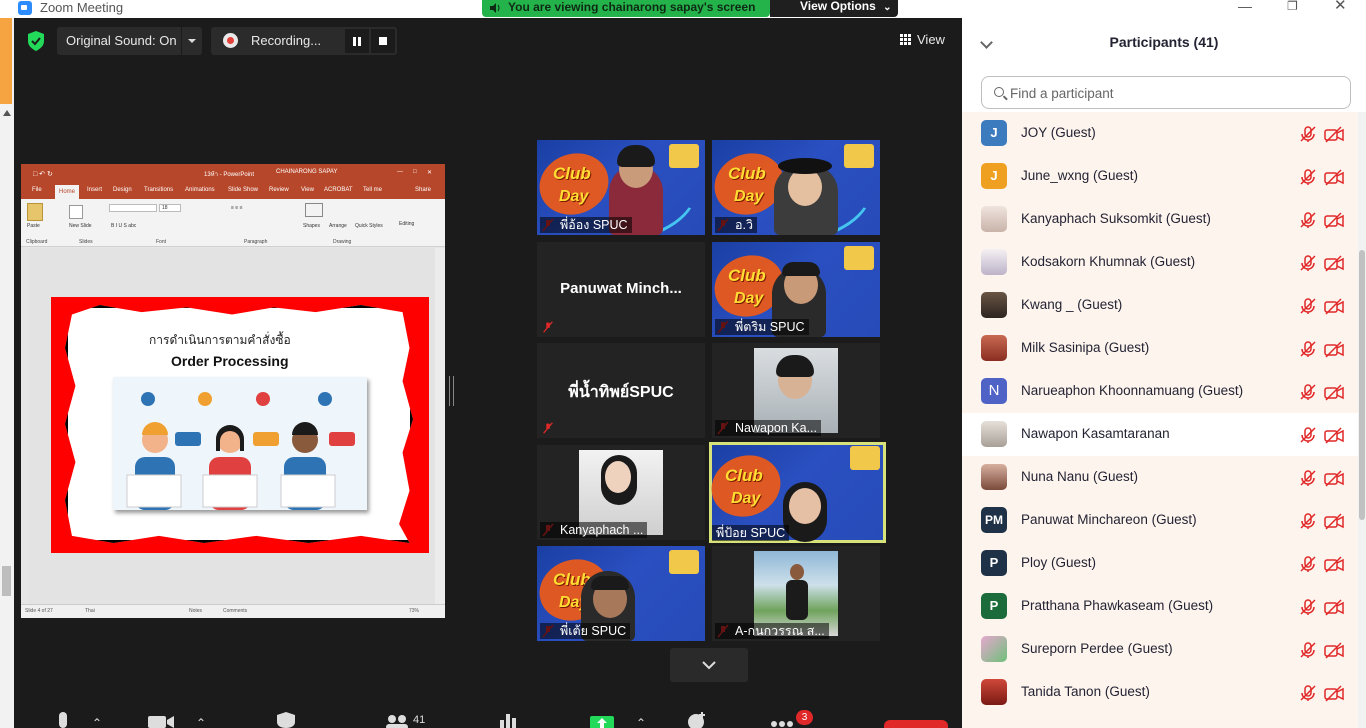 The image size is (1366, 728). I want to click on participant-row: Nawapon Kasamtaranan, so click(1160, 434).